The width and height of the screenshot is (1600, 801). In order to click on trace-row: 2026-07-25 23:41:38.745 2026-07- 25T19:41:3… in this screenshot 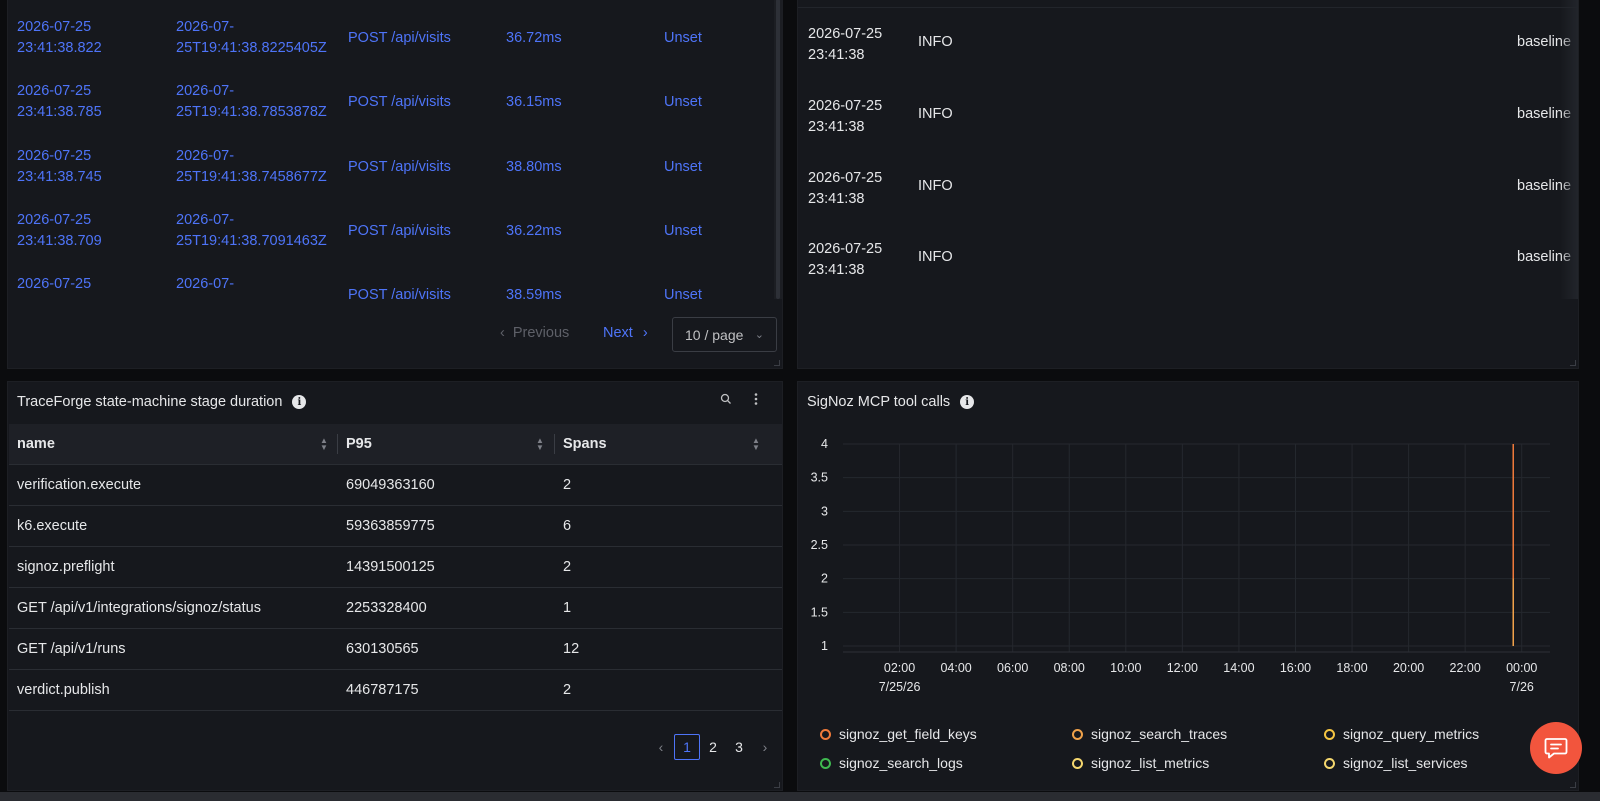, I will do `click(395, 178)`.